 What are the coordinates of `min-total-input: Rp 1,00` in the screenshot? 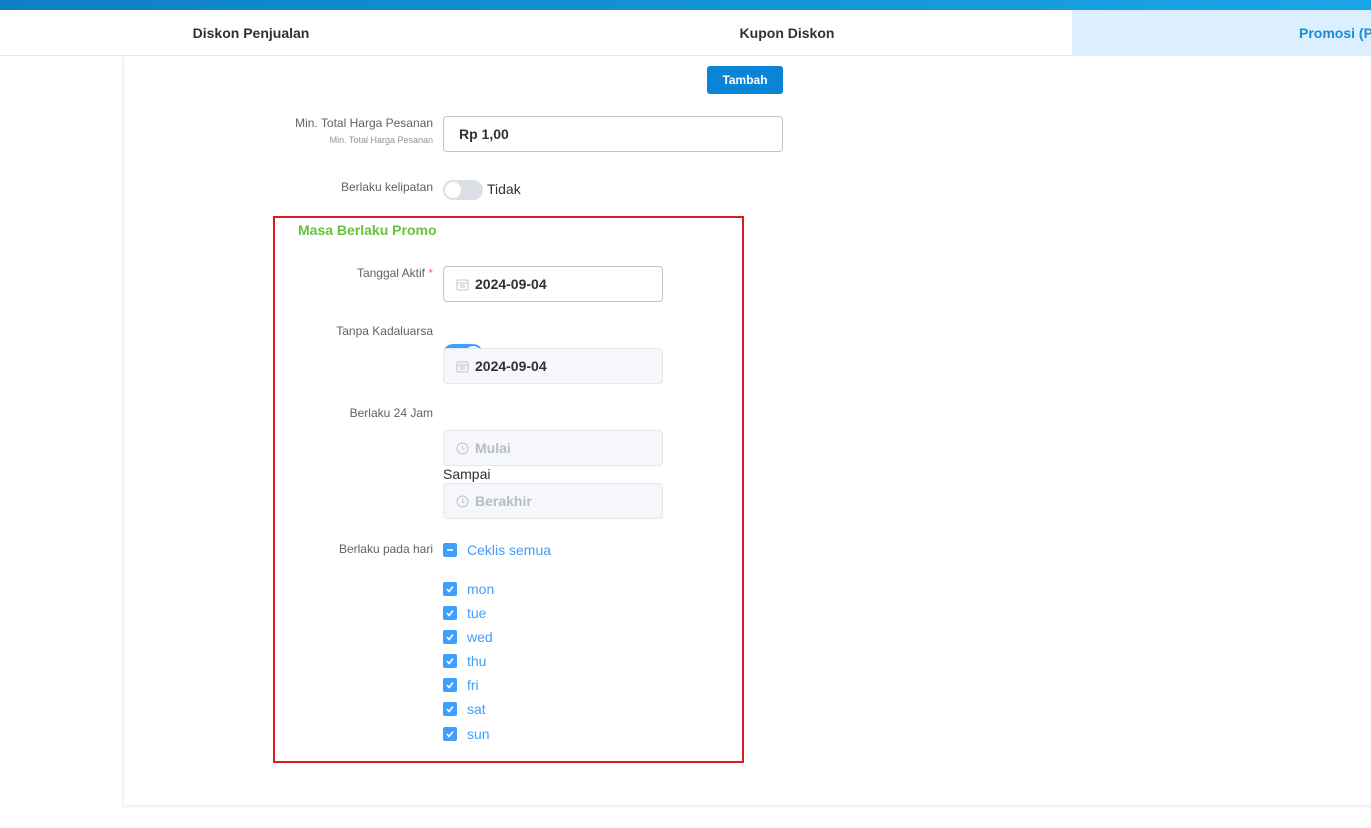 It's located at (613, 134).